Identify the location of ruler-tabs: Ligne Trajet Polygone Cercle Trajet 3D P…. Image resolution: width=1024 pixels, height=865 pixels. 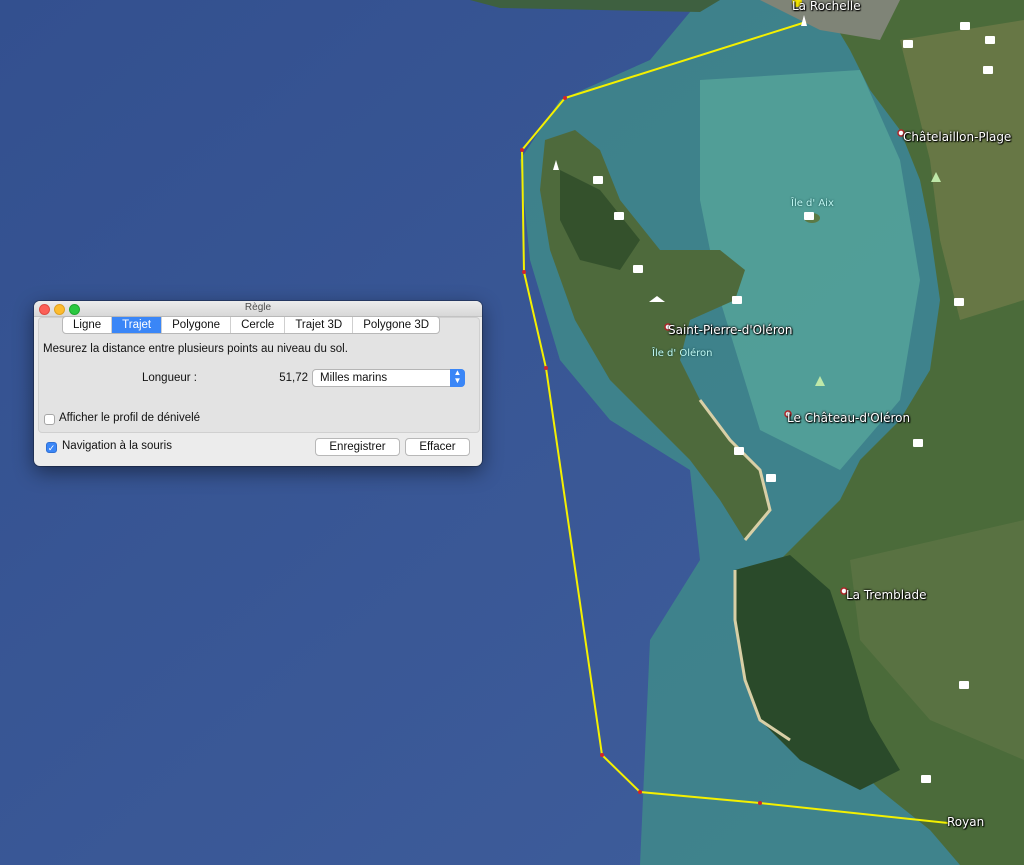
(251, 325).